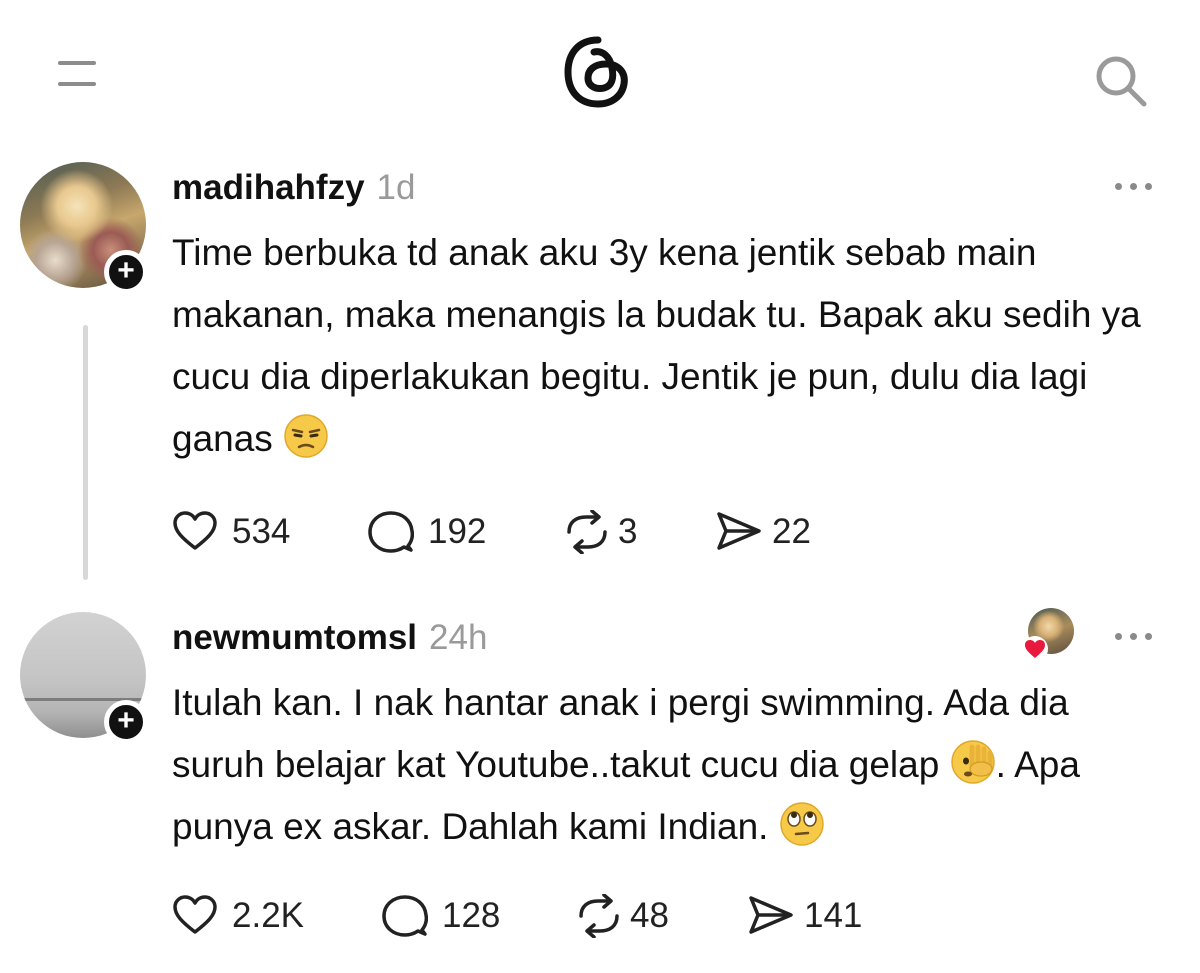 This screenshot has width=1200, height=973. I want to click on reply-button: 128, so click(447, 915).